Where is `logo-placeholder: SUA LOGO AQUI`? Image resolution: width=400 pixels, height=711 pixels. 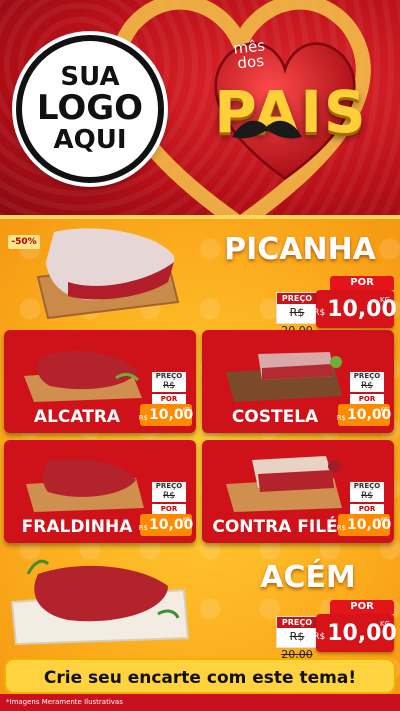
logo-placeholder: SUA LOGO AQUI is located at coordinates (90, 109).